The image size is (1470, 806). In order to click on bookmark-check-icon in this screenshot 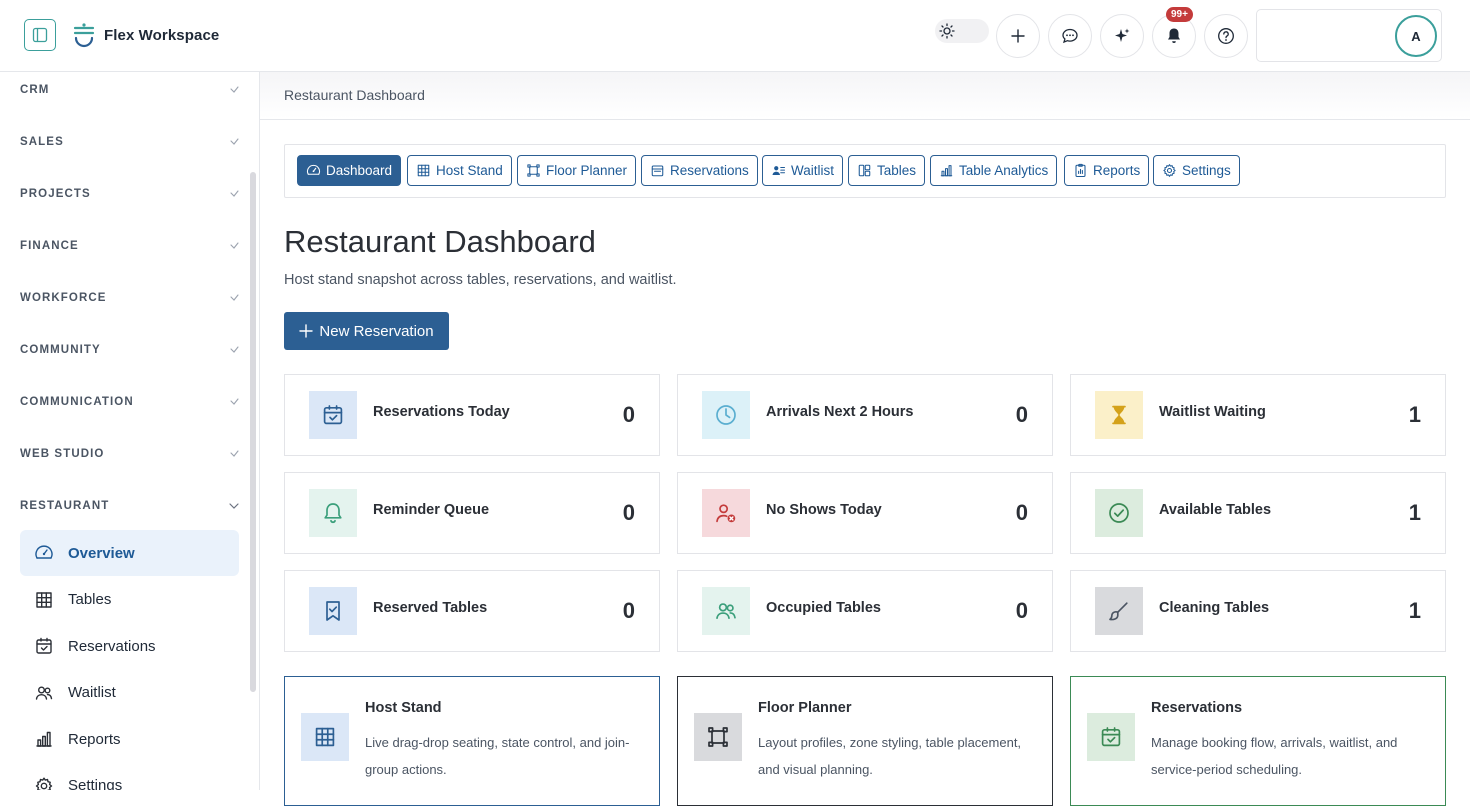, I will do `click(333, 611)`.